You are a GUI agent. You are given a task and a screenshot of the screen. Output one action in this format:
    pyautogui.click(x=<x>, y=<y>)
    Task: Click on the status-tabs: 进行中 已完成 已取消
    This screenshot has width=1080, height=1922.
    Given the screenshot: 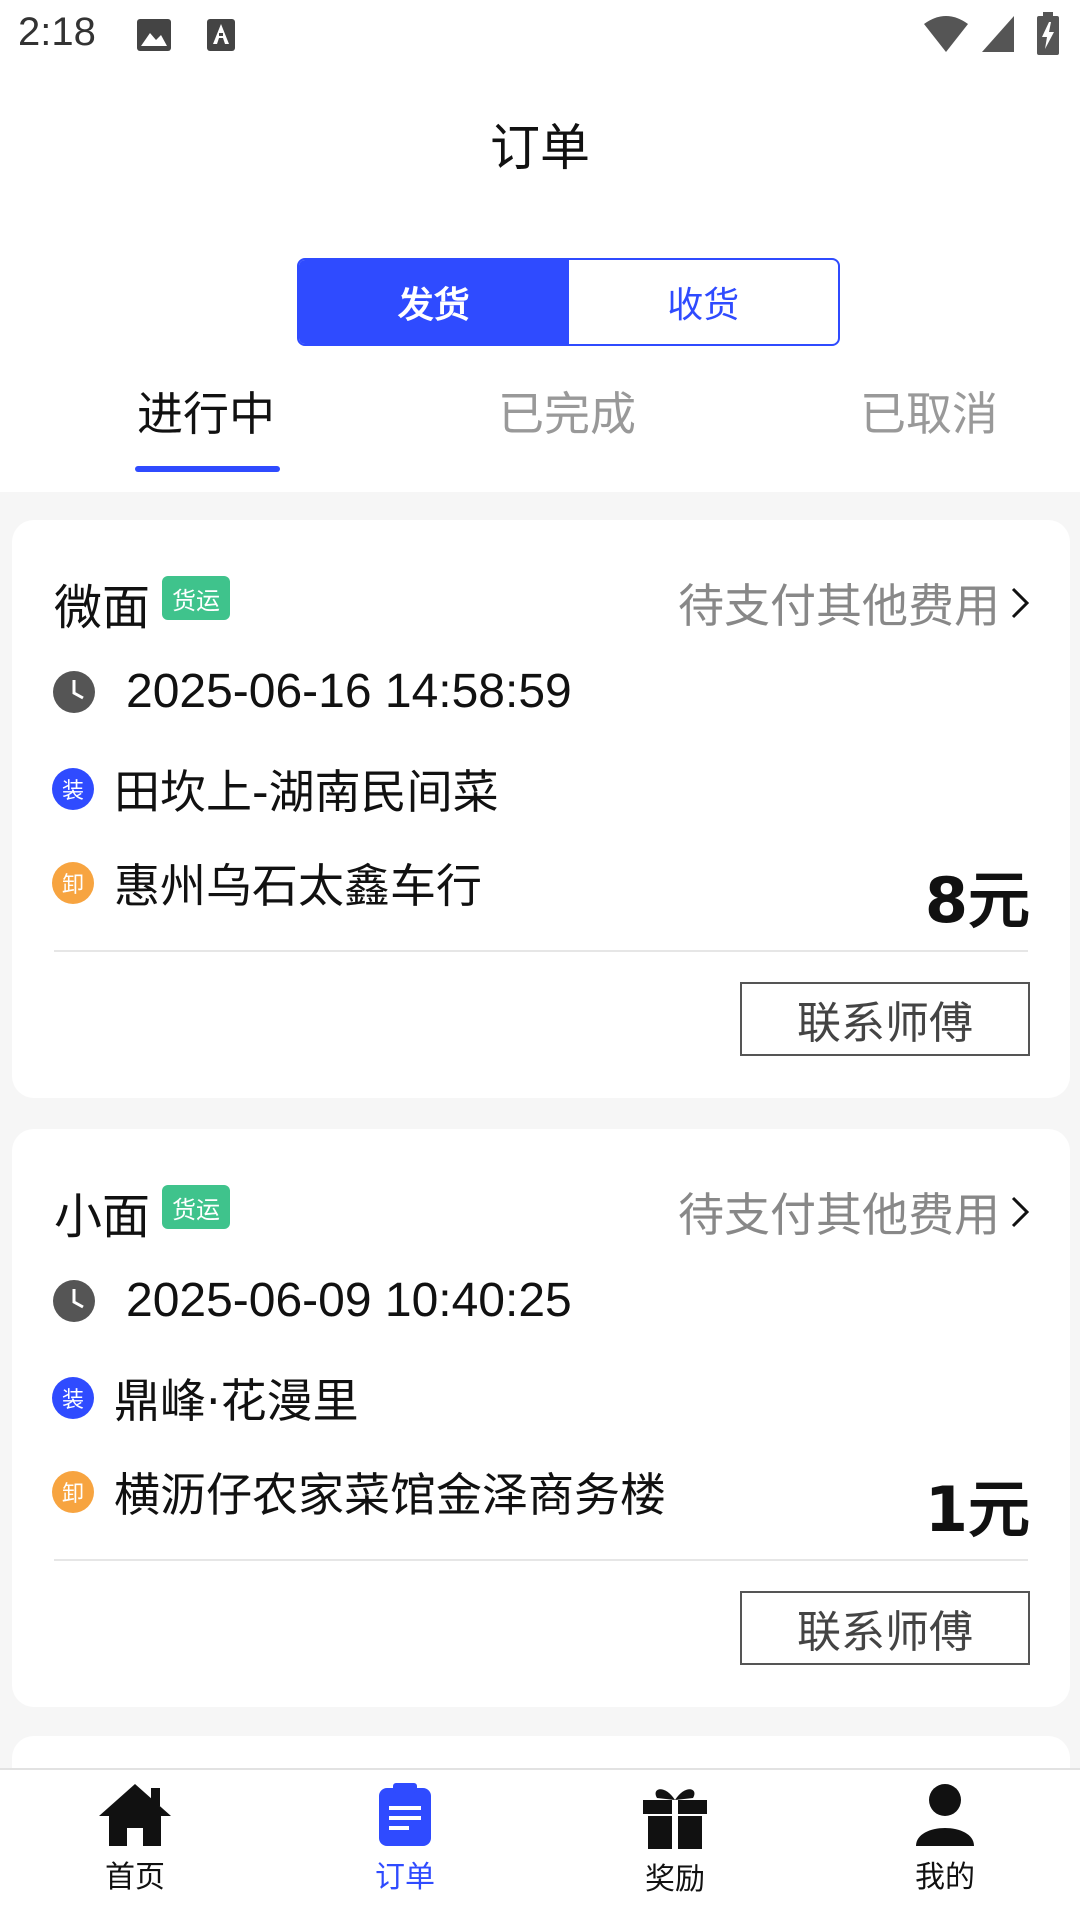 What is the action you would take?
    pyautogui.click(x=540, y=428)
    